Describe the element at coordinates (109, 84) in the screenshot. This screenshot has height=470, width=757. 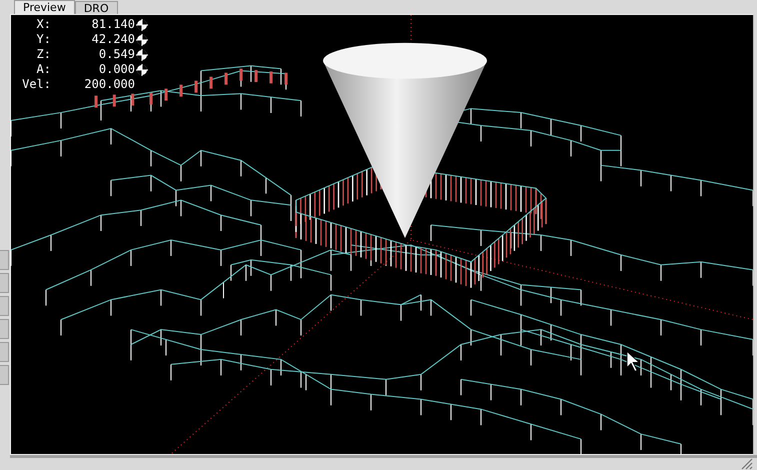
I see `velocity-value: 200.000` at that location.